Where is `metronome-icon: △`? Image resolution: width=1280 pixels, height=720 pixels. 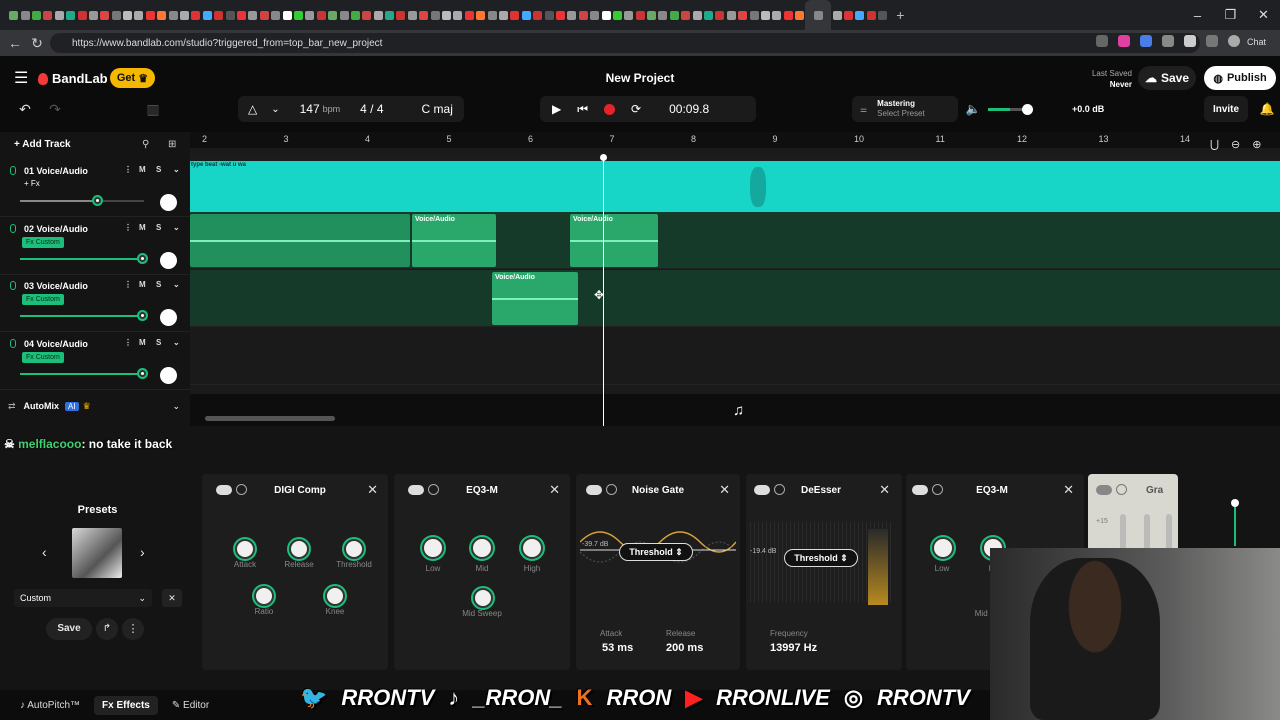 metronome-icon: △ is located at coordinates (252, 109).